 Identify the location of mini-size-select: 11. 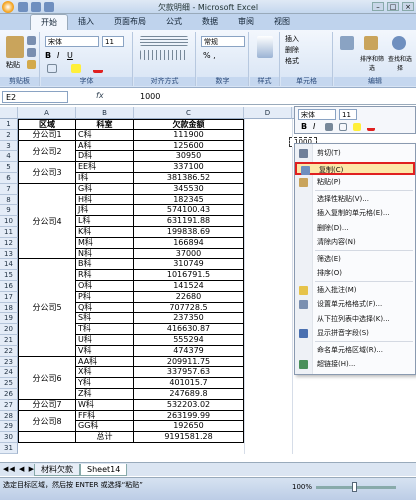
(348, 114).